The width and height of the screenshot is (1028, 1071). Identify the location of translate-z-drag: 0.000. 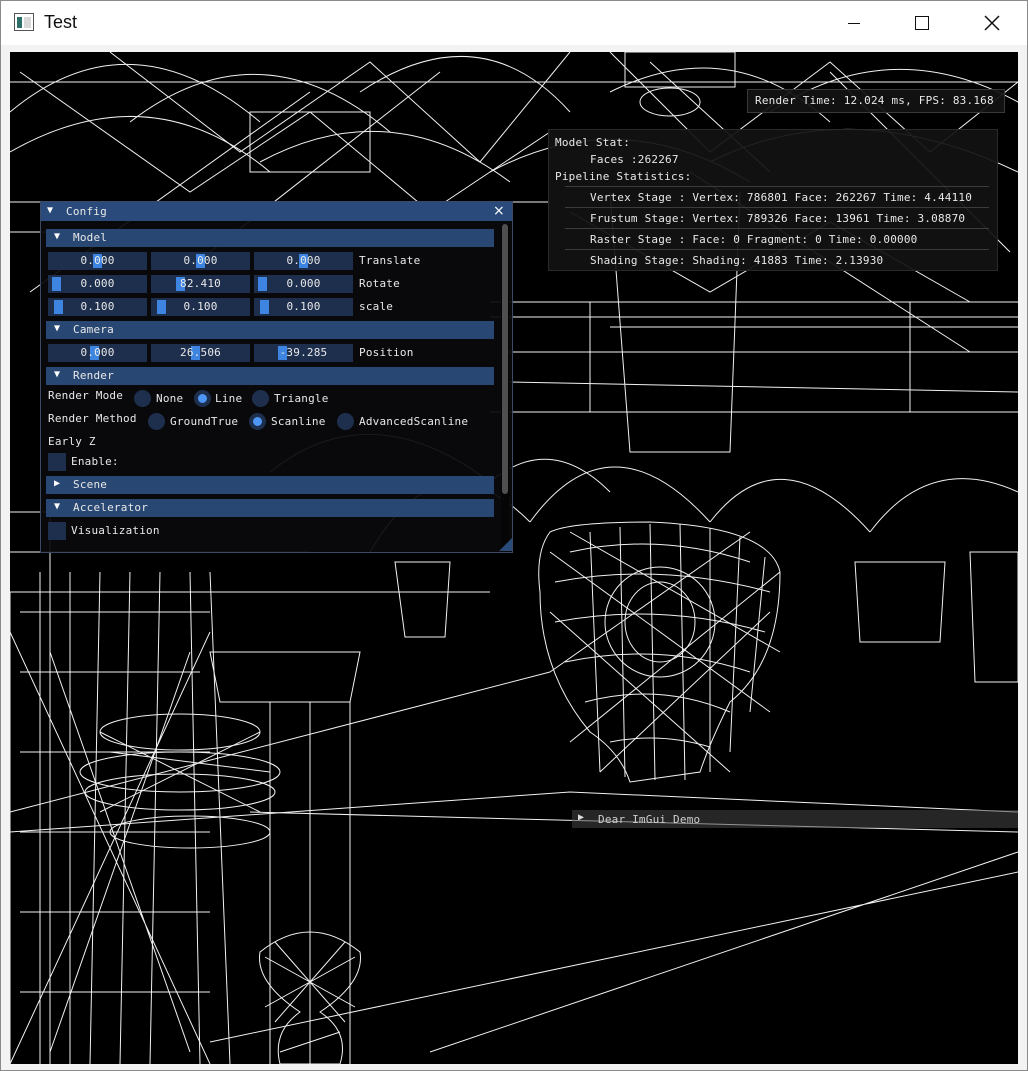
(303, 261).